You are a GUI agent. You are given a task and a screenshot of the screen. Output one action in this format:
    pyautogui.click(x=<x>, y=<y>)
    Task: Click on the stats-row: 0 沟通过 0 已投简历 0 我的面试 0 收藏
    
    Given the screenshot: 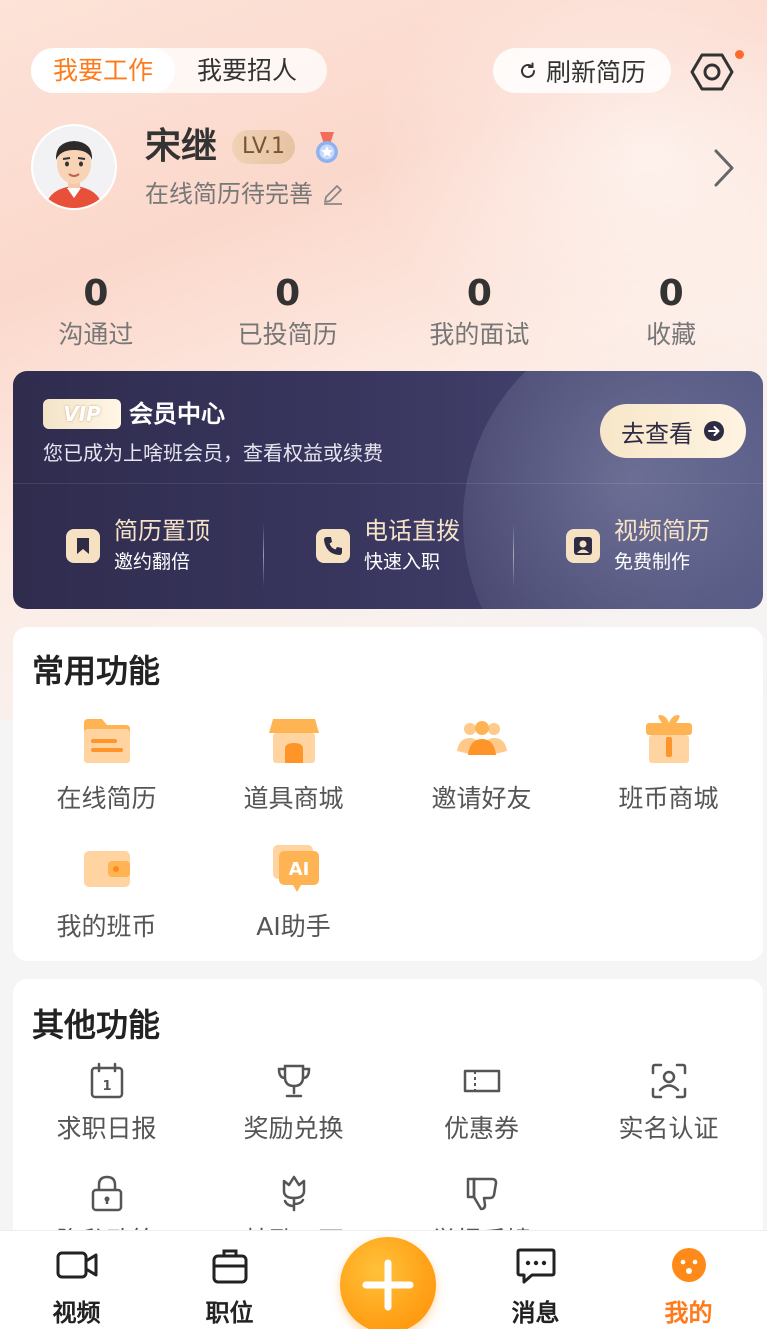 What is the action you would take?
    pyautogui.click(x=383, y=313)
    